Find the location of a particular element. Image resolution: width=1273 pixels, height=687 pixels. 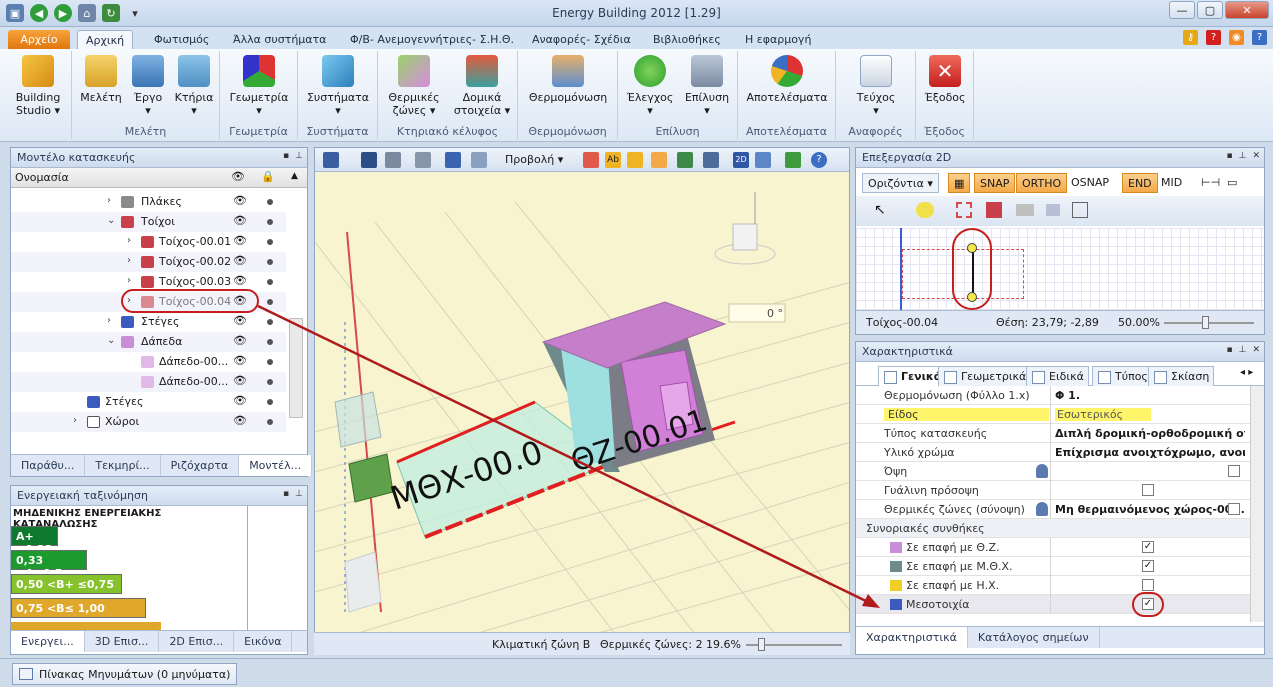

tab-type: Τύπος is located at coordinates (1122, 376).